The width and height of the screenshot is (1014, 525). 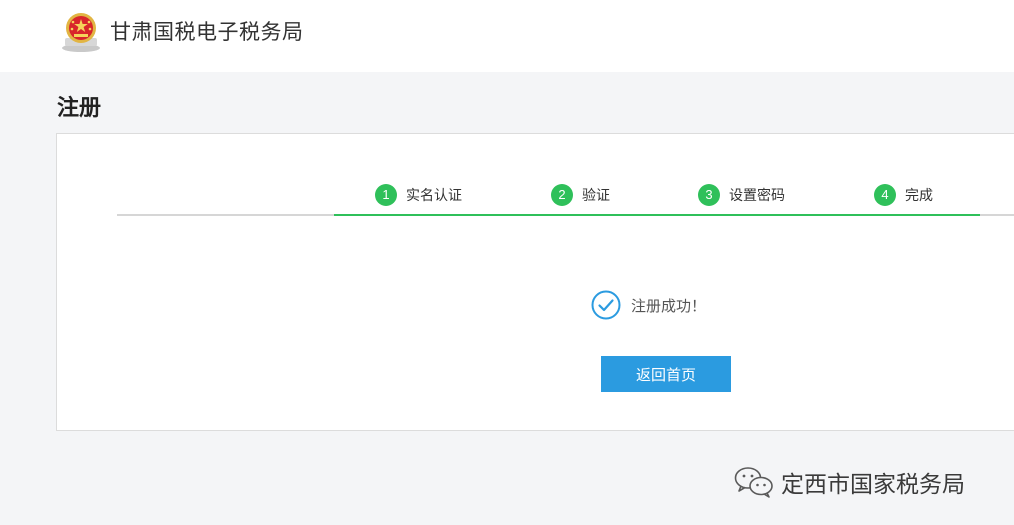 I want to click on wechat-icon, so click(x=753, y=482).